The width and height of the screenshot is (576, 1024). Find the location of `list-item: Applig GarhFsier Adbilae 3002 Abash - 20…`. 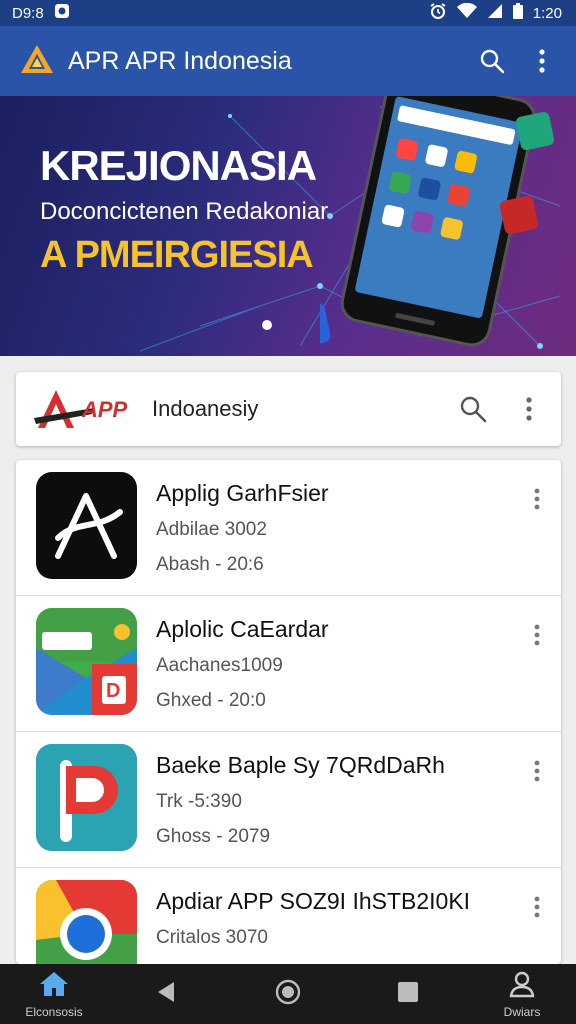

list-item: Applig GarhFsier Adbilae 3002 Abash - 20… is located at coordinates (288, 528).